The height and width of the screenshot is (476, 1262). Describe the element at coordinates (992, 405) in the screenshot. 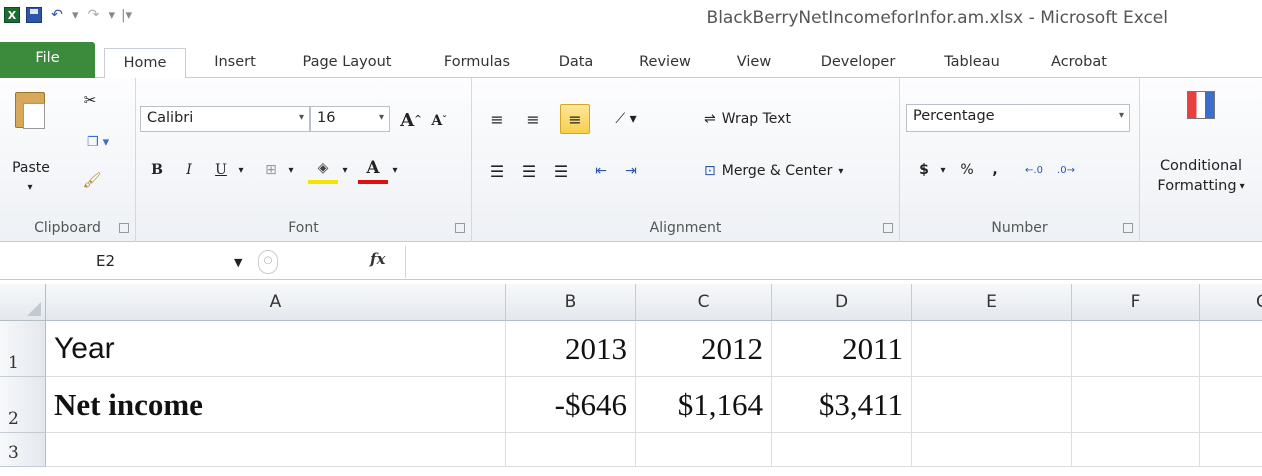

I see `cell-e2` at that location.